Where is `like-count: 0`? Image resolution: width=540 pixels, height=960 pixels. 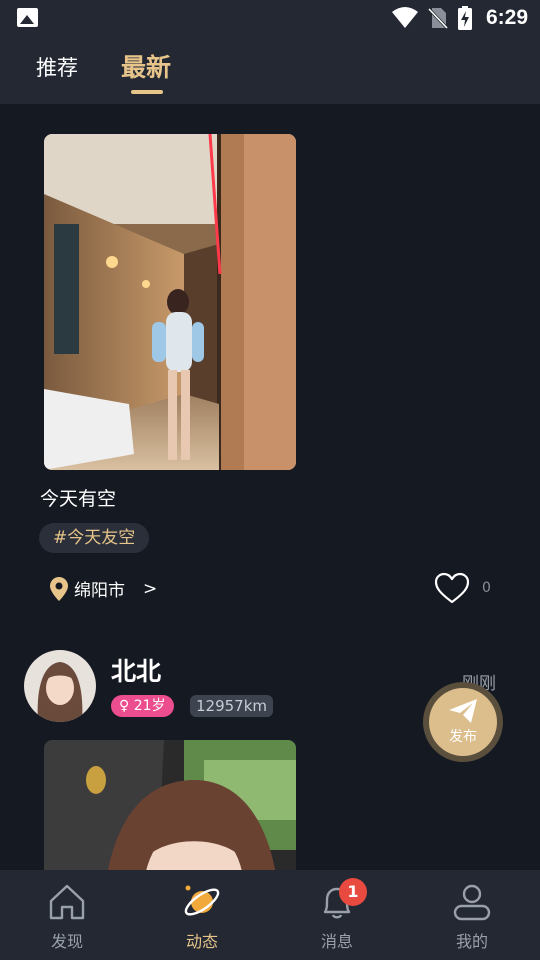
like-count: 0 is located at coordinates (486, 588).